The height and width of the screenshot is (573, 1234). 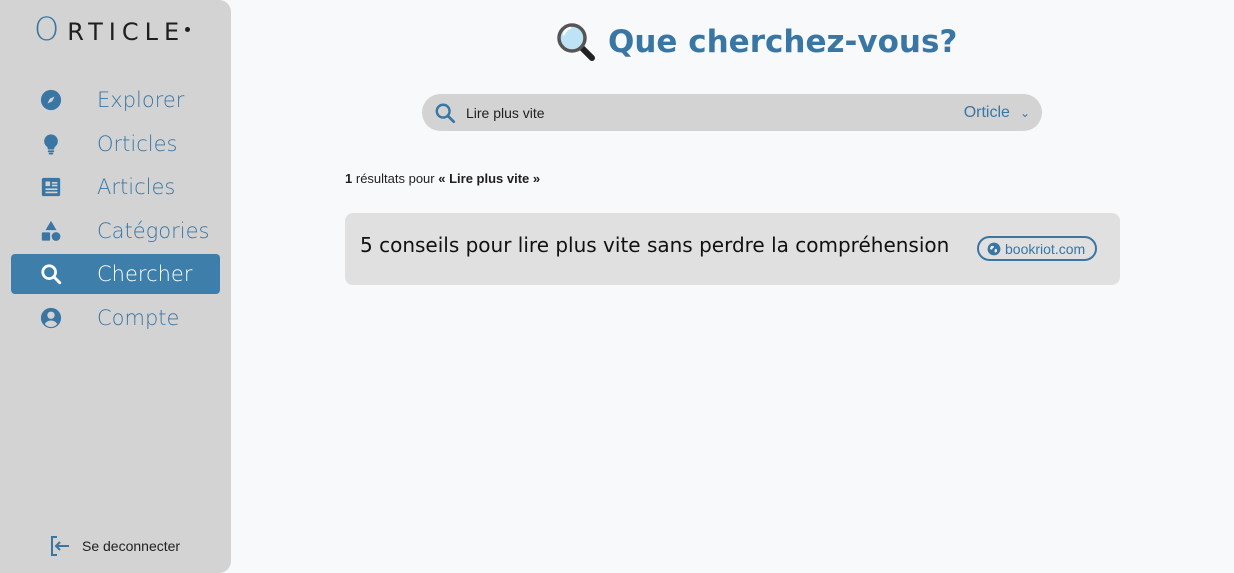 What do you see at coordinates (138, 317) in the screenshot?
I see `sidebar-item-label: Compte` at bounding box center [138, 317].